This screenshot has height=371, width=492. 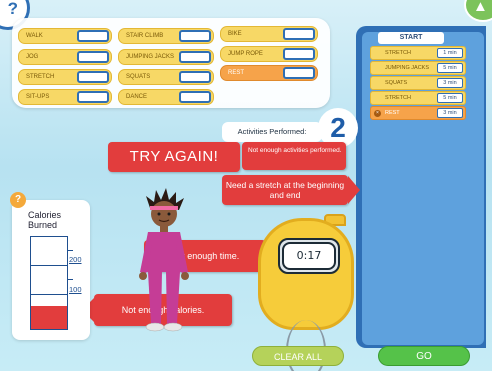 What do you see at coordinates (18, 200) in the screenshot?
I see `calories-help-button: ?` at bounding box center [18, 200].